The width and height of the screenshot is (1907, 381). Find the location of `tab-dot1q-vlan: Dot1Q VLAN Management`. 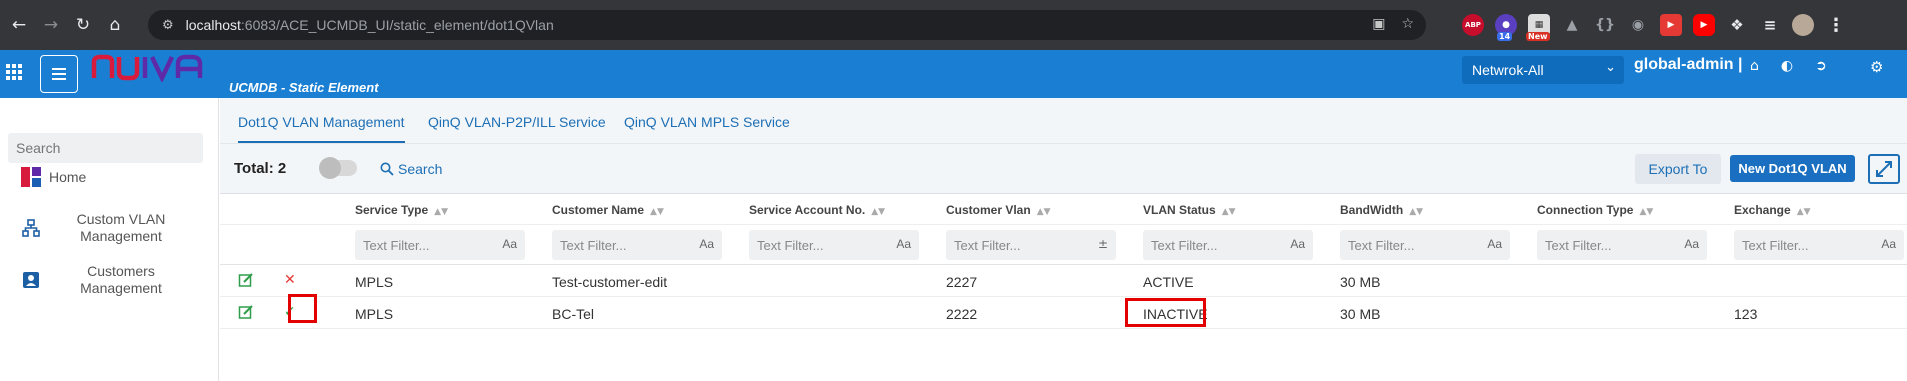

tab-dot1q-vlan: Dot1Q VLAN Management is located at coordinates (321, 128).